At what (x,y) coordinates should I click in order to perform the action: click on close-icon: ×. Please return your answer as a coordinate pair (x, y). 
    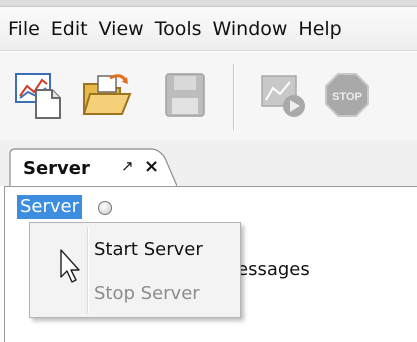
    Looking at the image, I should click on (151, 166).